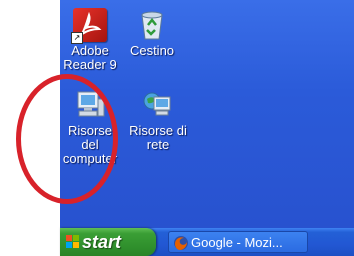 Image resolution: width=354 pixels, height=256 pixels. I want to click on start-label: start, so click(102, 242).